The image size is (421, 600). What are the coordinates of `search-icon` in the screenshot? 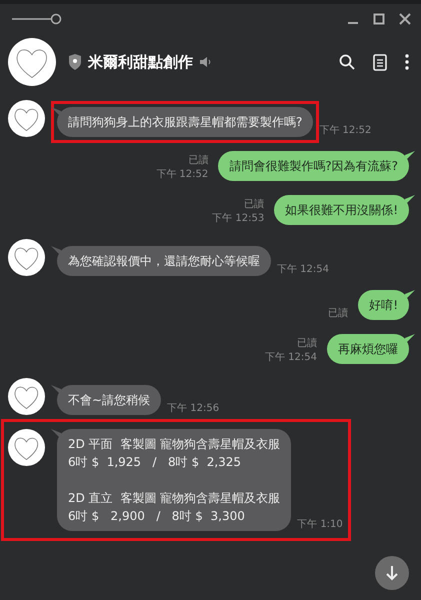 It's located at (347, 62).